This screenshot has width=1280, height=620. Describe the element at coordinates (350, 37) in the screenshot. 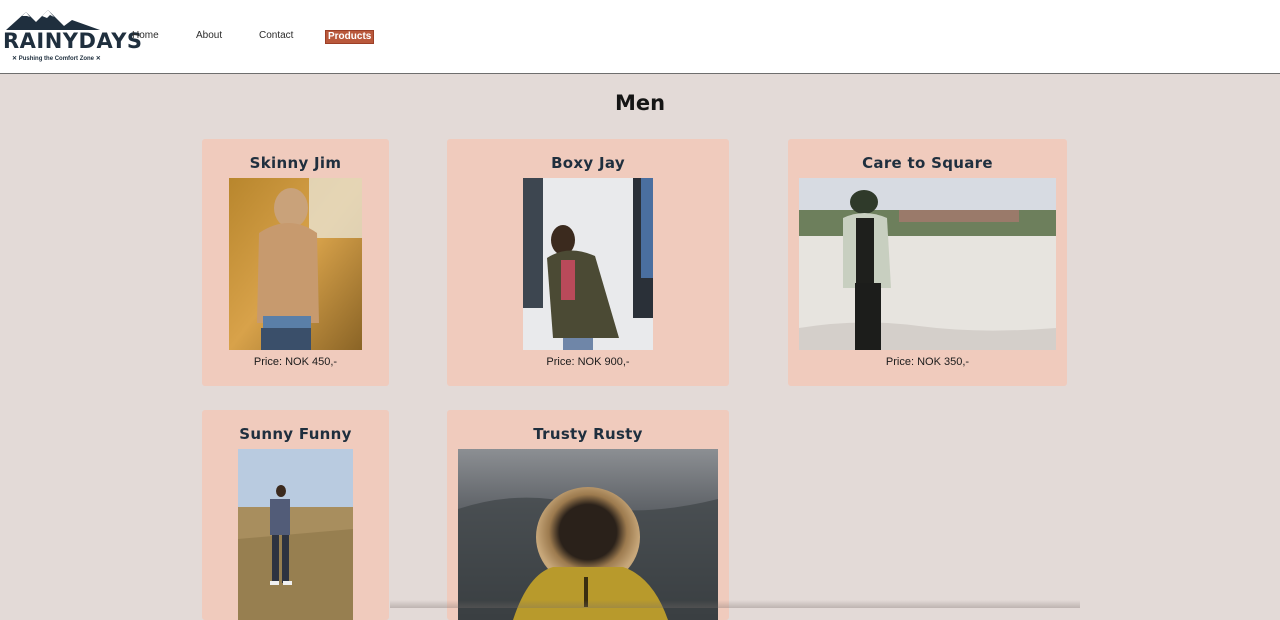

I see `nav-products-link: Products` at that location.